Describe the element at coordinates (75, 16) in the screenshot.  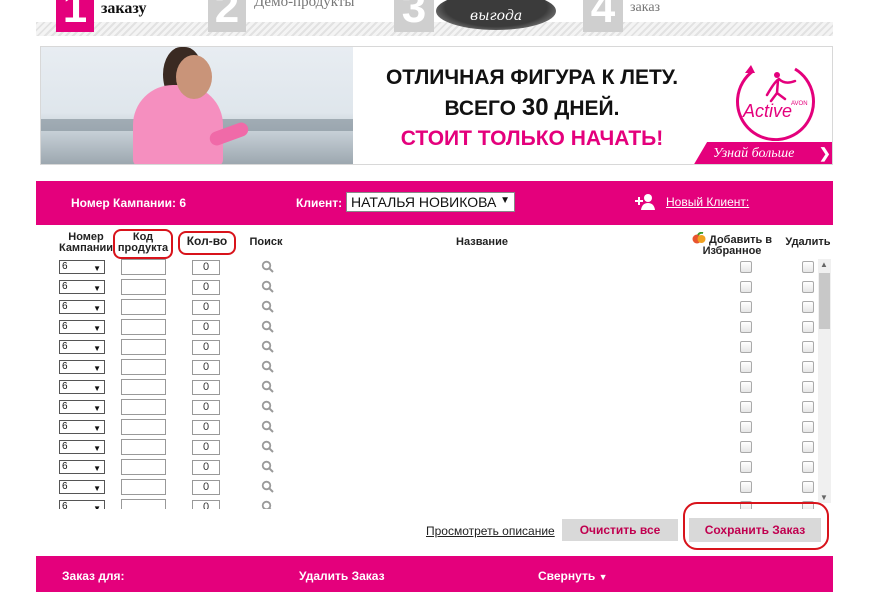
I see `step-1-marker: 1` at that location.